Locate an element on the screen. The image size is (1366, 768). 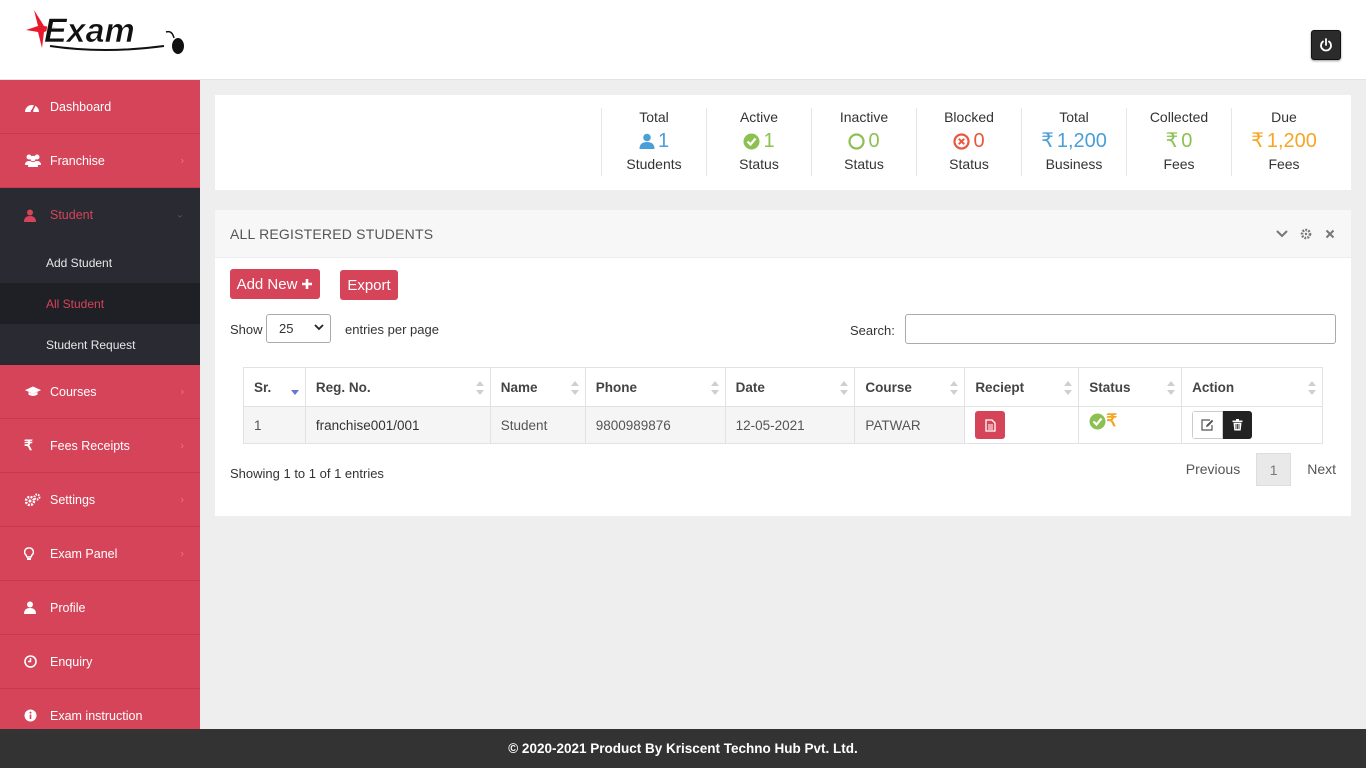
power-icon is located at coordinates (1326, 45).